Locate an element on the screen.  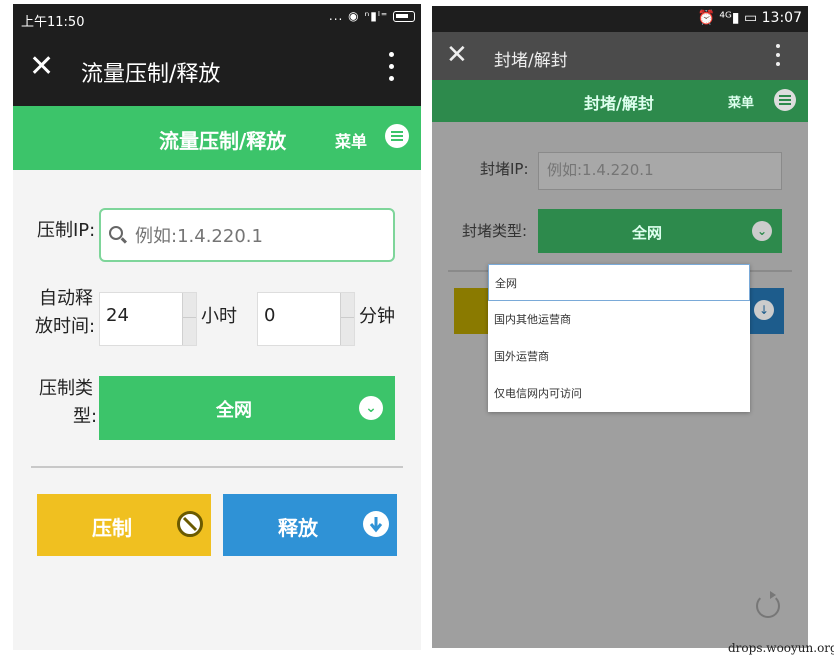
alarm-signal-battery-icons: ⏰ ⁴ᴳ▮ ▭ is located at coordinates (727, 18).